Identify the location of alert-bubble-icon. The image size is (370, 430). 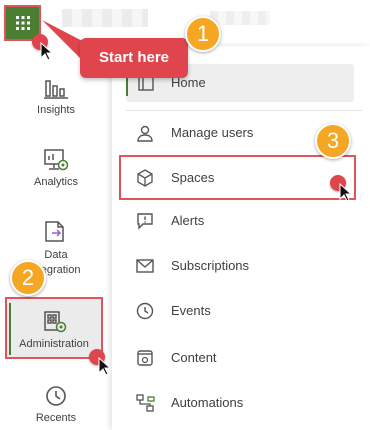
(145, 221).